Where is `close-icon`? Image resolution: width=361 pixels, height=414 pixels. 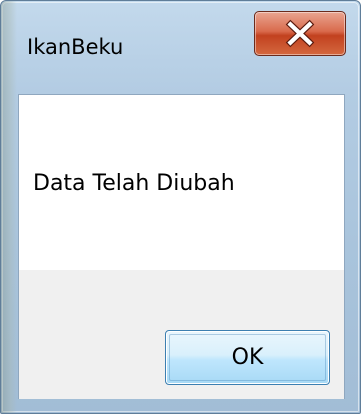
close-icon is located at coordinates (300, 33).